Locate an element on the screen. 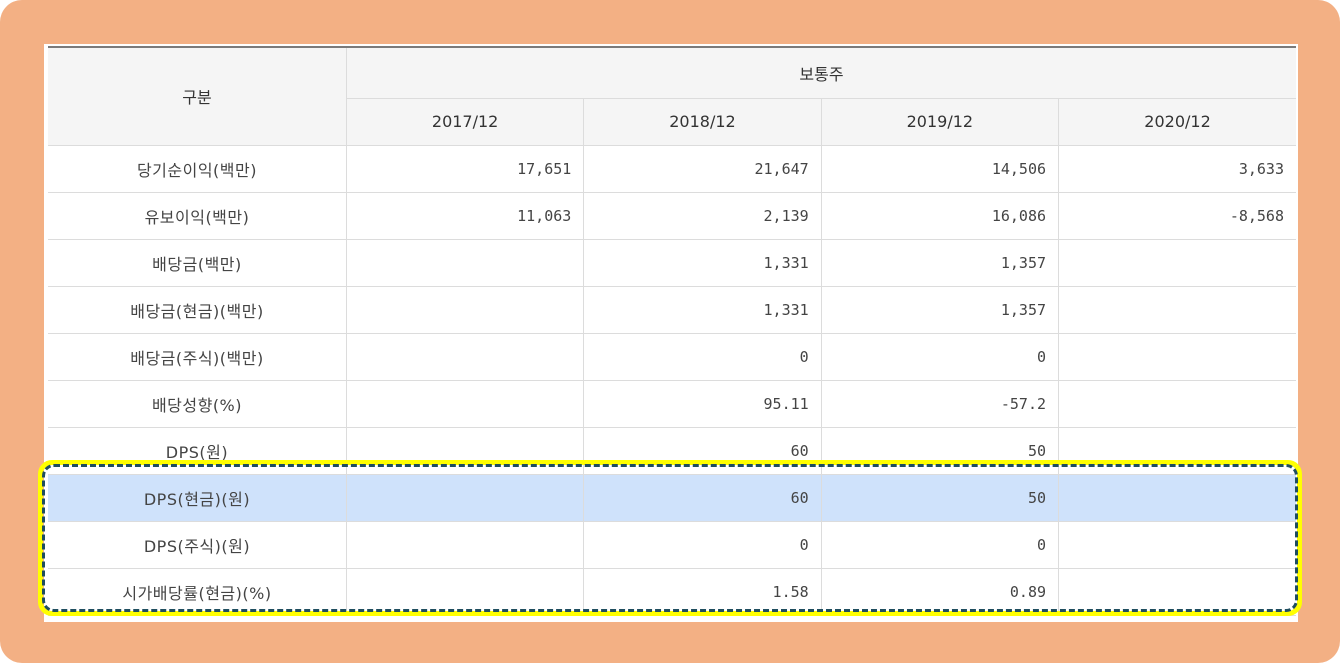 The width and height of the screenshot is (1340, 663). row-label: DPS(원) is located at coordinates (197, 451).